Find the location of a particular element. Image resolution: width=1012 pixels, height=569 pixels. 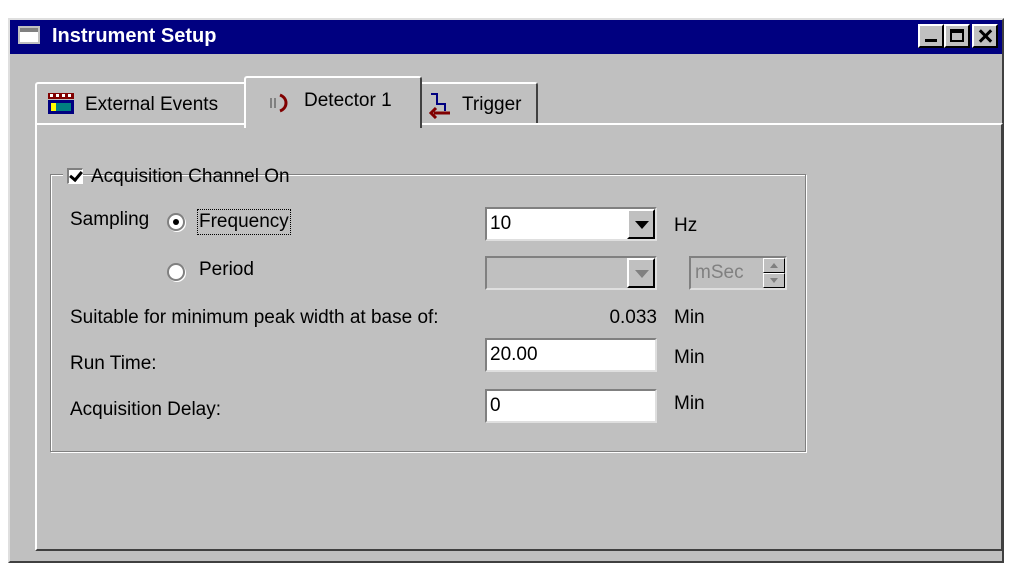

sampling-label: Sampling is located at coordinates (110, 219).